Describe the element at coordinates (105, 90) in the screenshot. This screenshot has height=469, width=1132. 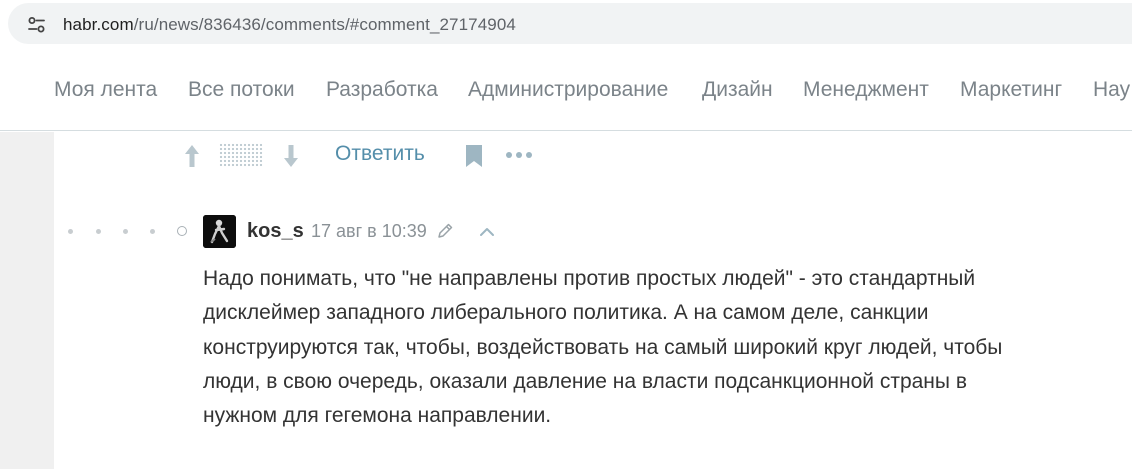
I see `nav-item-my-feed: Моя лента` at that location.